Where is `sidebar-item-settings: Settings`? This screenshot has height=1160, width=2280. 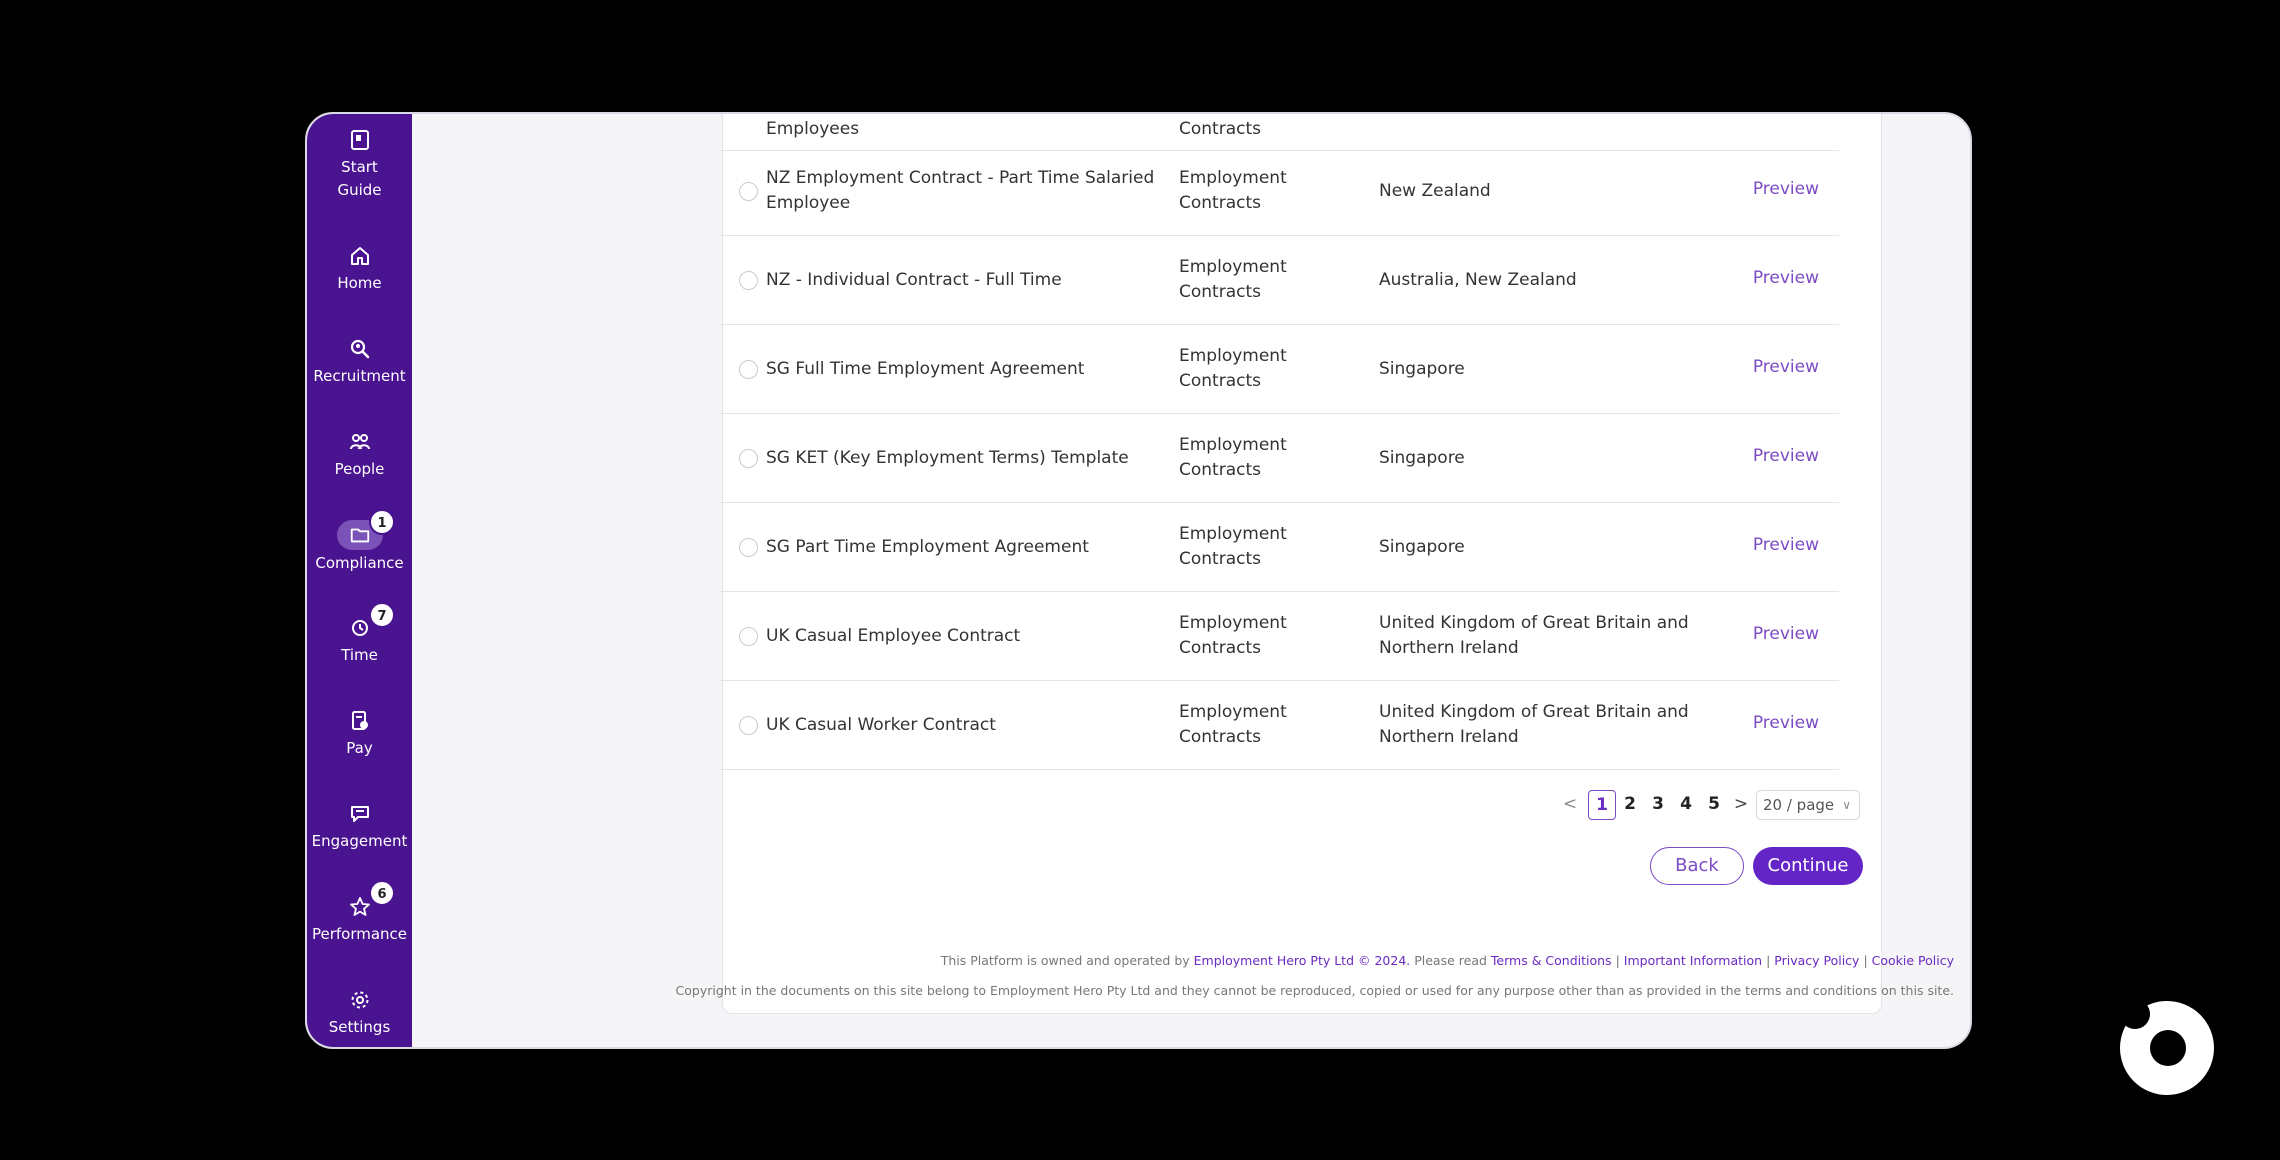 sidebar-item-settings: Settings is located at coordinates (359, 1013).